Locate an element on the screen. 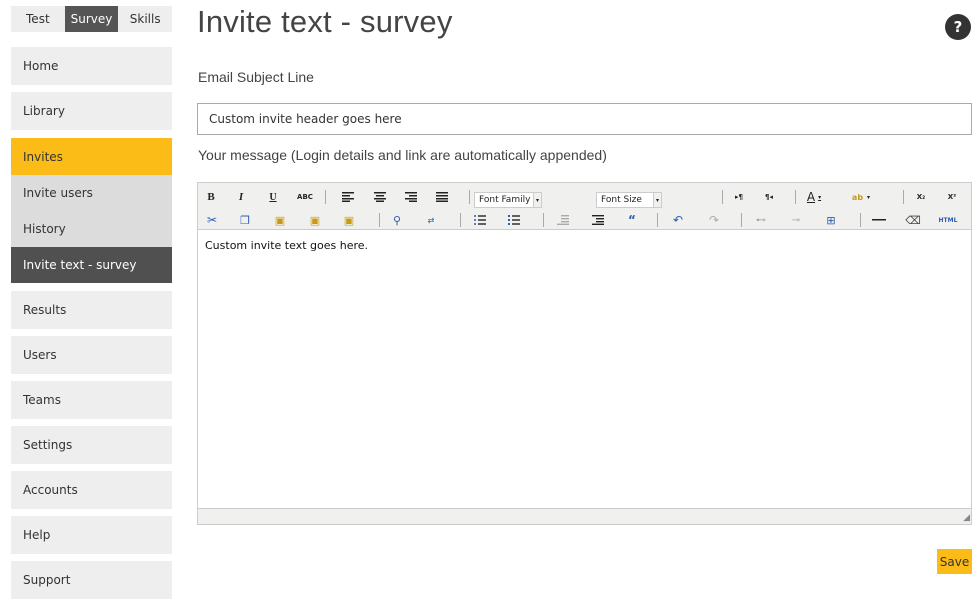 The image size is (977, 601). paste-word-icon: ▣ is located at coordinates (349, 220).